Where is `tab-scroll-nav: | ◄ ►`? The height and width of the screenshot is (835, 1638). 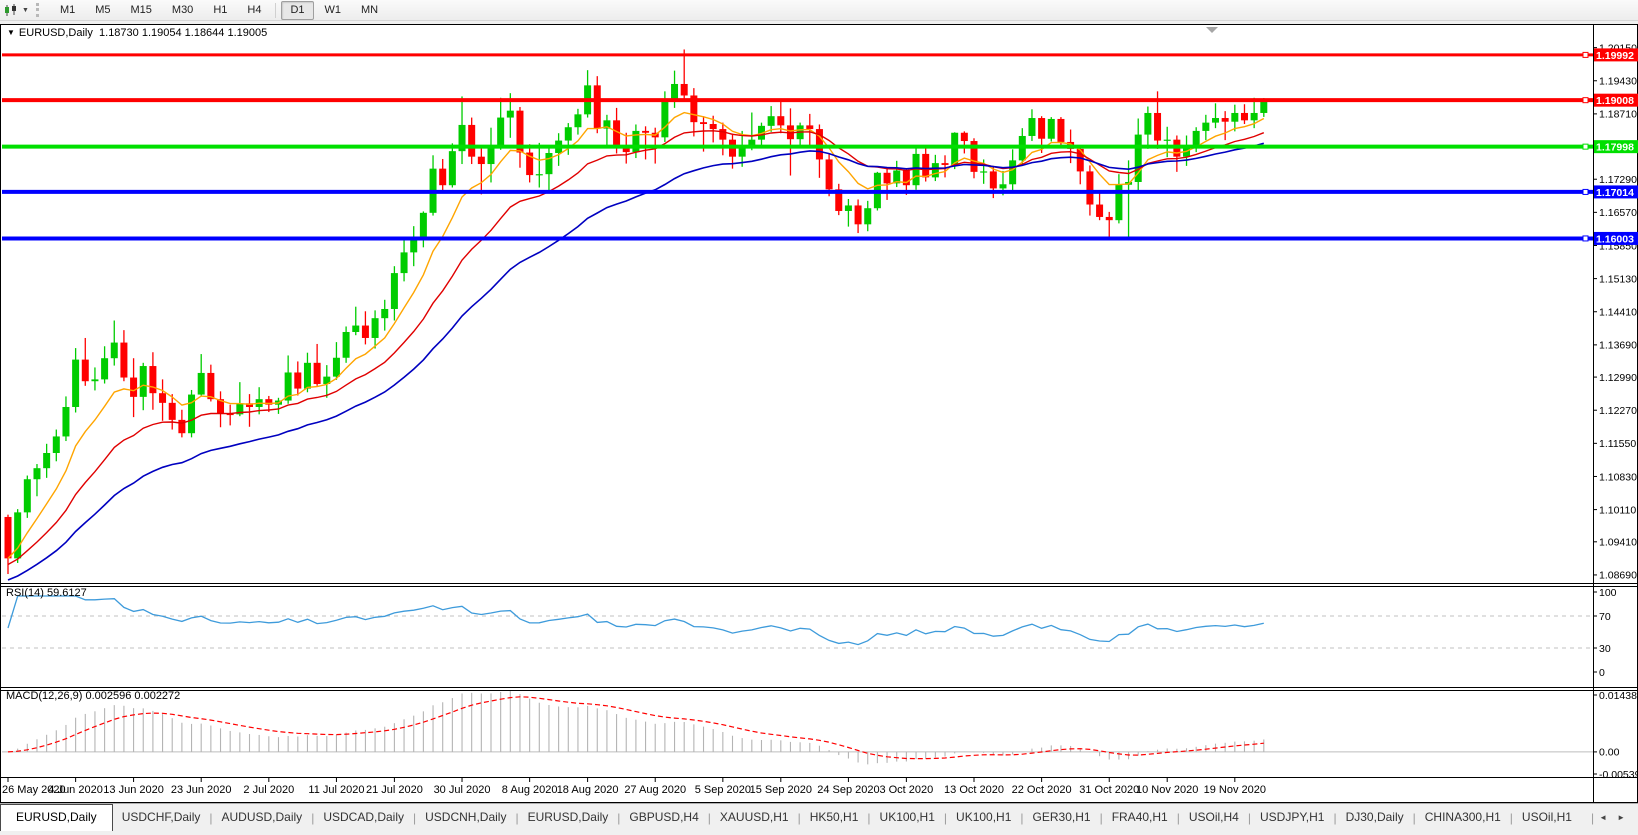 tab-scroll-nav: | ◄ ► is located at coordinates (1614, 817).